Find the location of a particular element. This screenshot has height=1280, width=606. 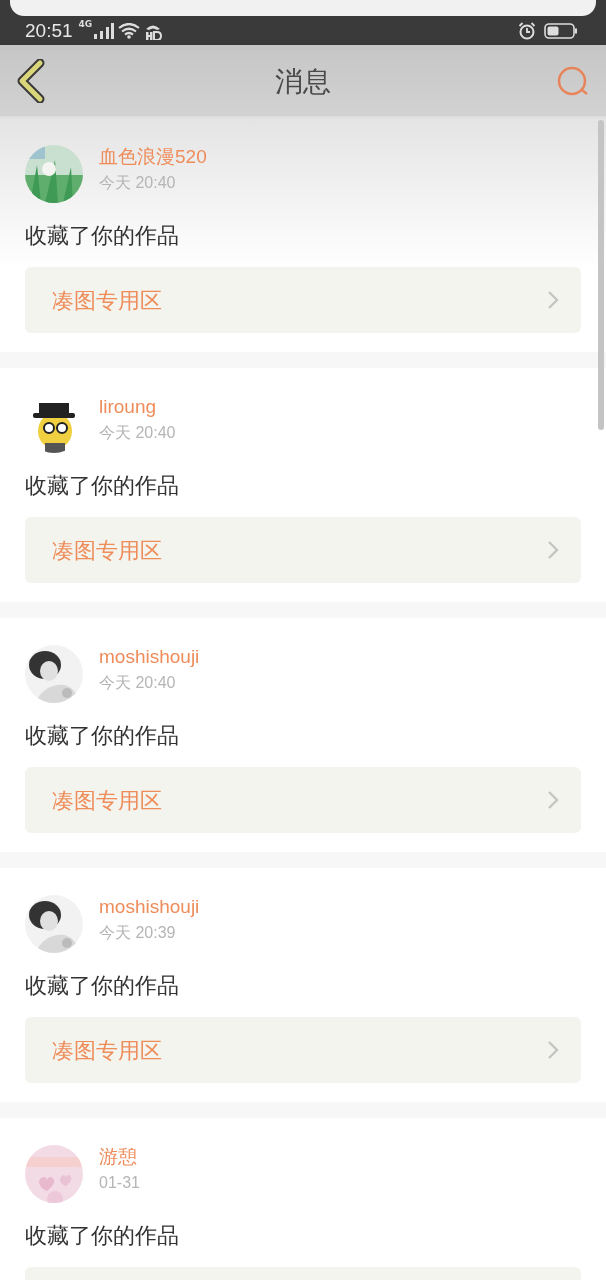

wifi-icon is located at coordinates (129, 31).